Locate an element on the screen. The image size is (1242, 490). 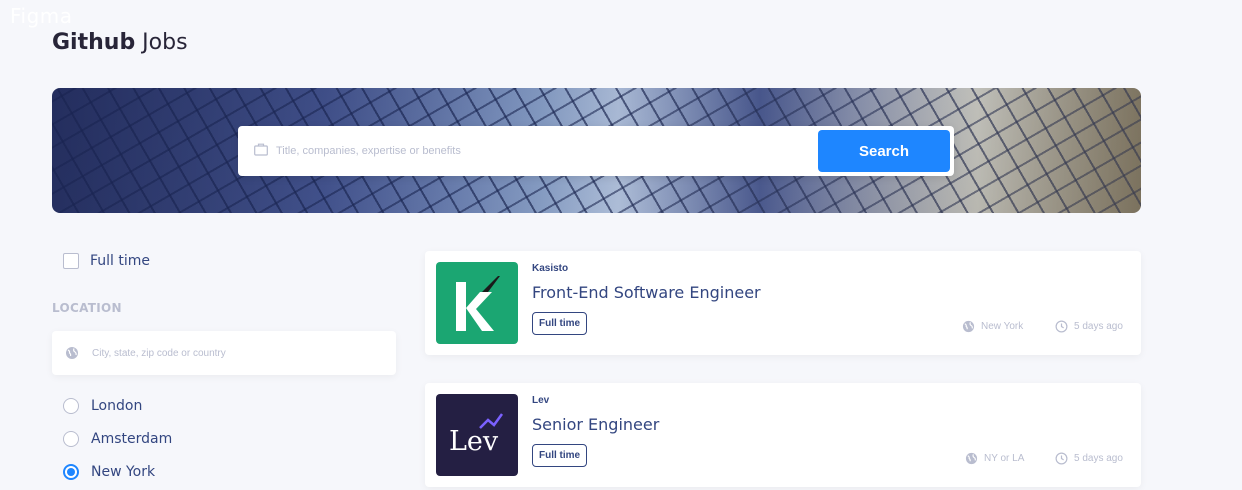
search-input is located at coordinates (541, 151).